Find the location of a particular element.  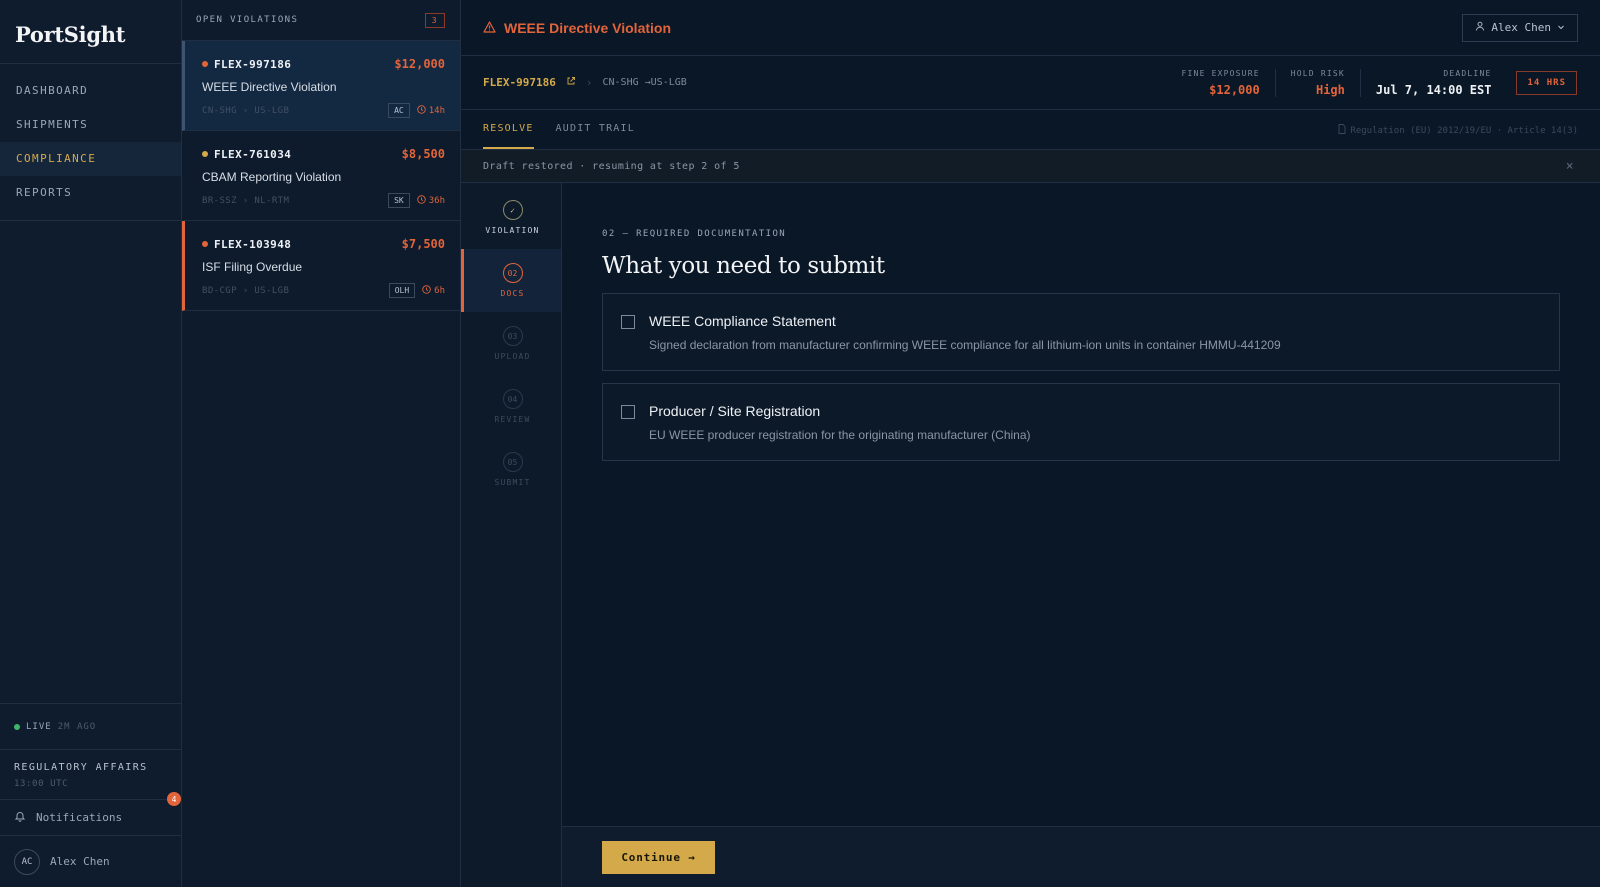

violations-list-title: OPEN VIOLATIONS is located at coordinates (247, 20).